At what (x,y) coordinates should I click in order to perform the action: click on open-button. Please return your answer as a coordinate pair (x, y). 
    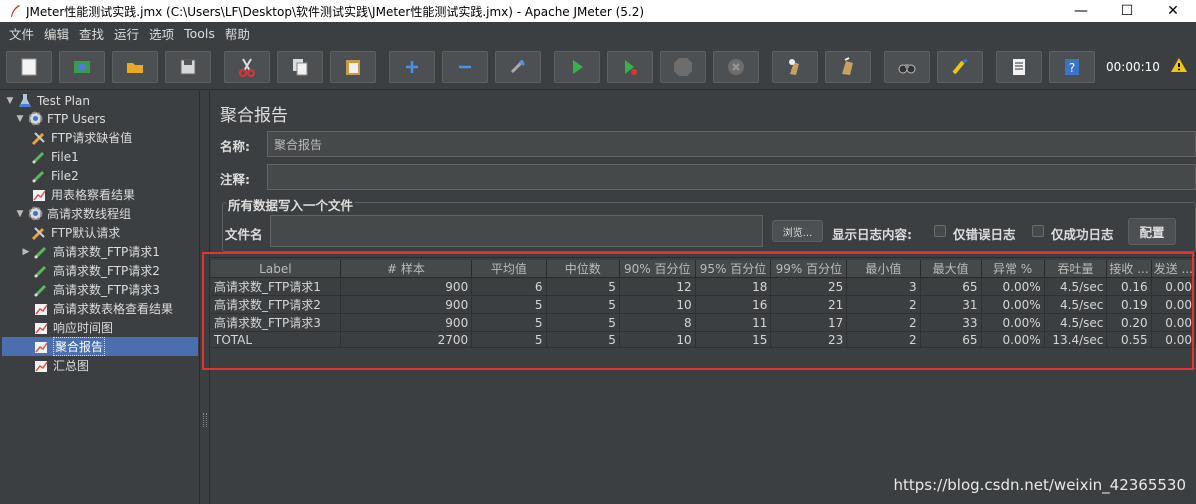
    Looking at the image, I should click on (135, 66).